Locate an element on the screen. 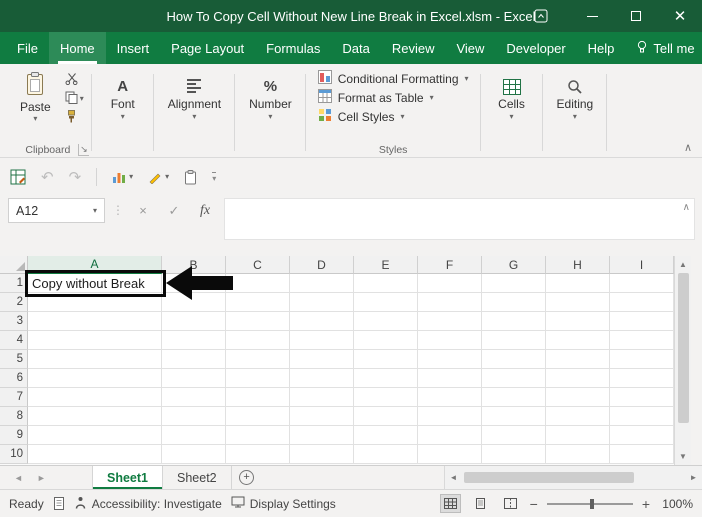 The height and width of the screenshot is (517, 702). row-header-8: 8 is located at coordinates (14, 416).